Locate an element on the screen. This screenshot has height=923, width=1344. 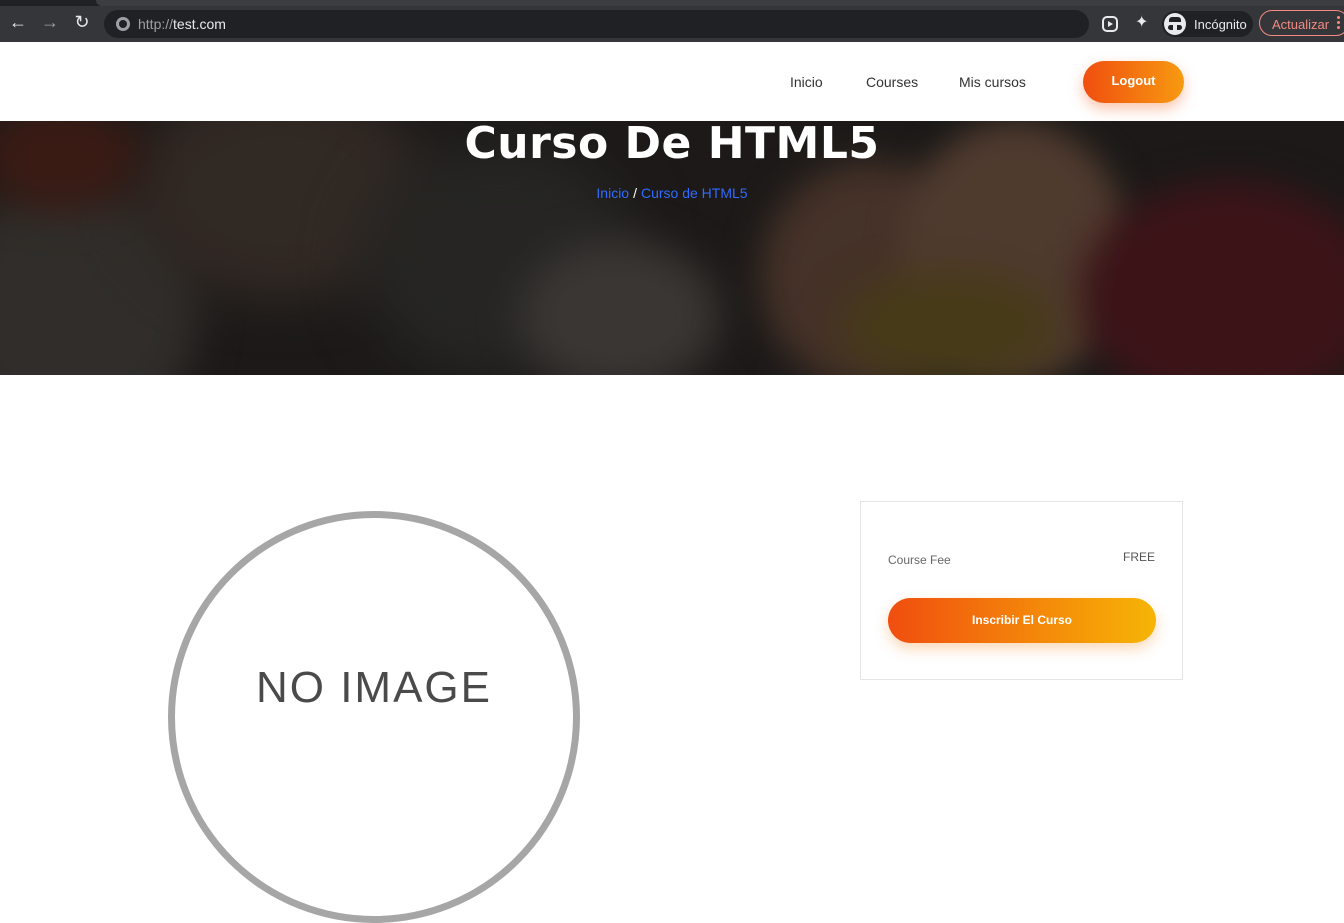
browser-menu-icon is located at coordinates (1338, 23).